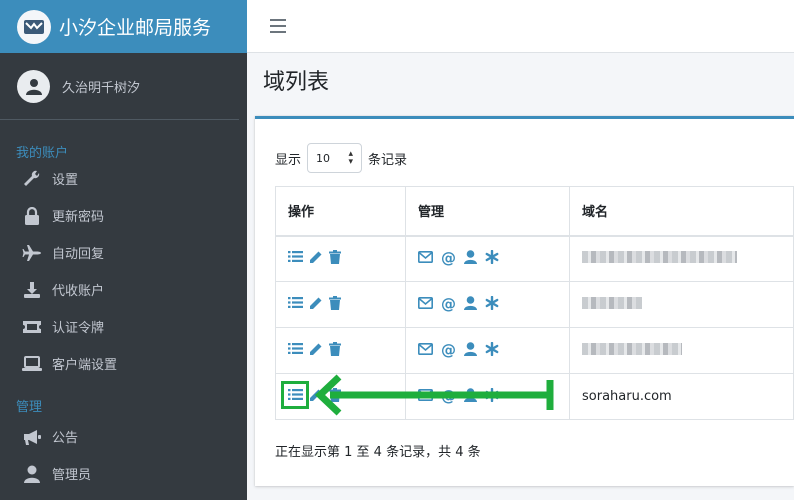  I want to click on plane-icon, so click(32, 253).